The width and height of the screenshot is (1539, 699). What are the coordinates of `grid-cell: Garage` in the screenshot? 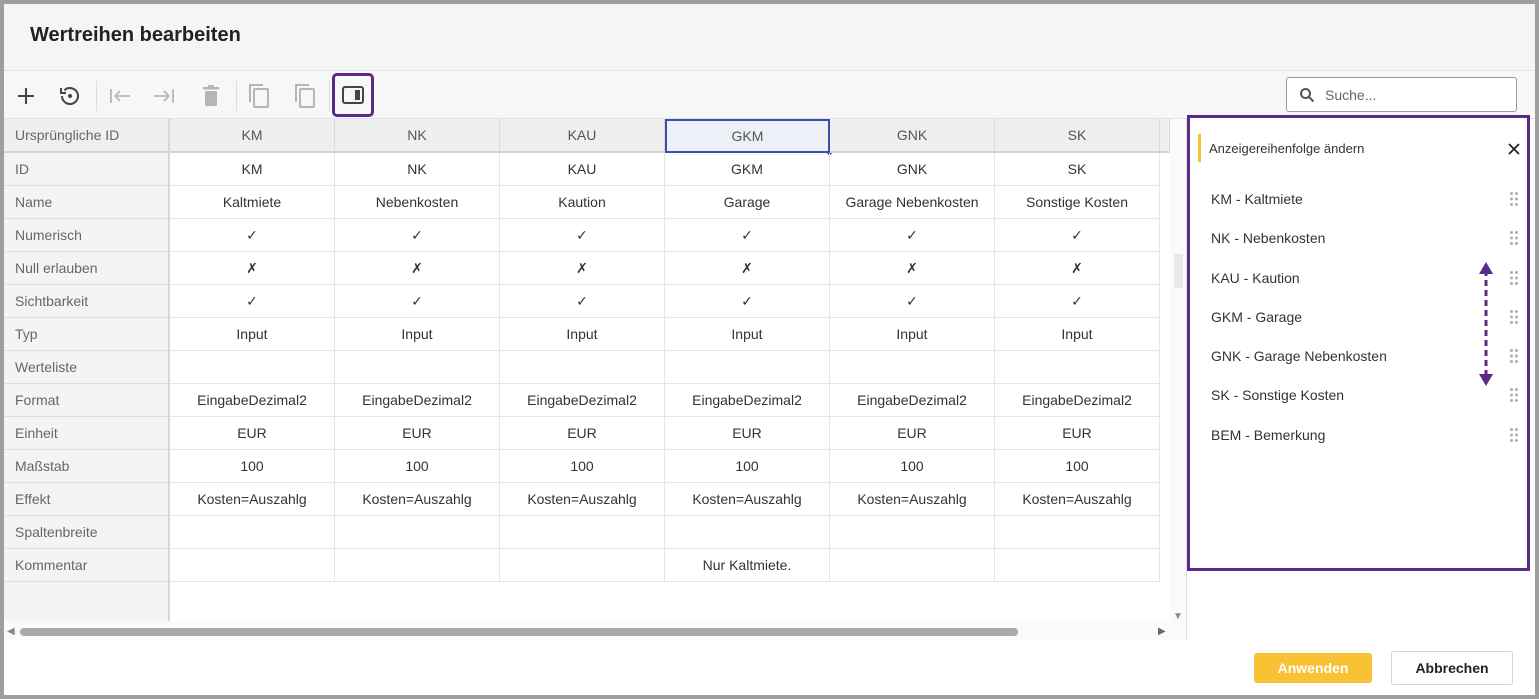 It's located at (747, 202).